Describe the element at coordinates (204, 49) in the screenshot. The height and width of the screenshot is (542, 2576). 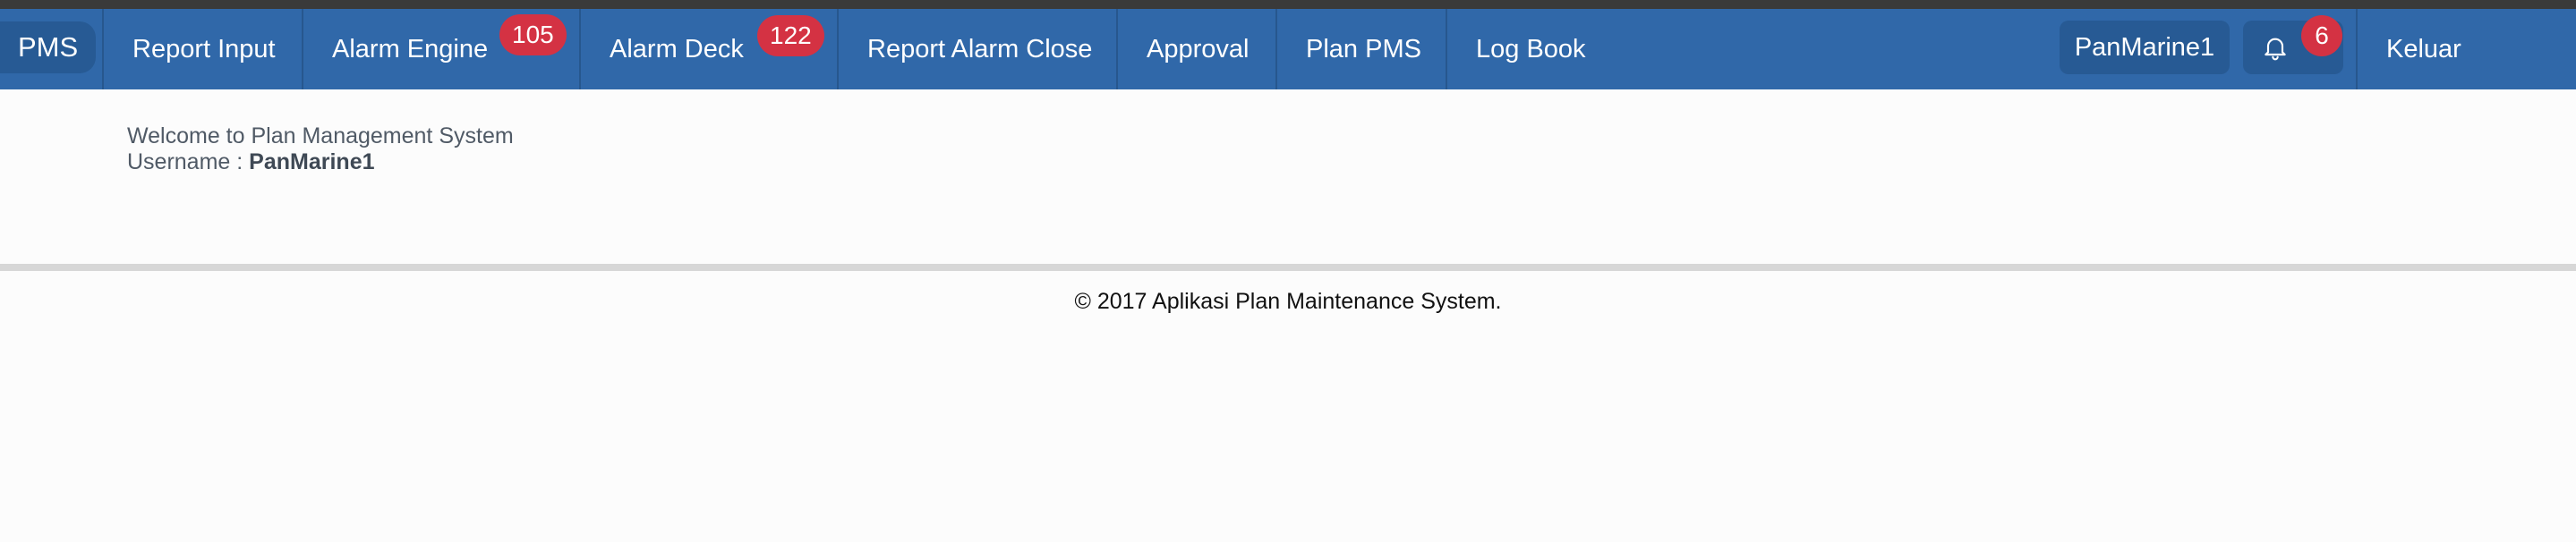
I see `nav-report-input-label: Report Input` at that location.